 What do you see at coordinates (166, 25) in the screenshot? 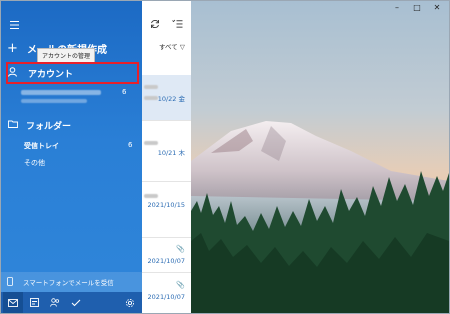
I see `list-toolbar` at bounding box center [166, 25].